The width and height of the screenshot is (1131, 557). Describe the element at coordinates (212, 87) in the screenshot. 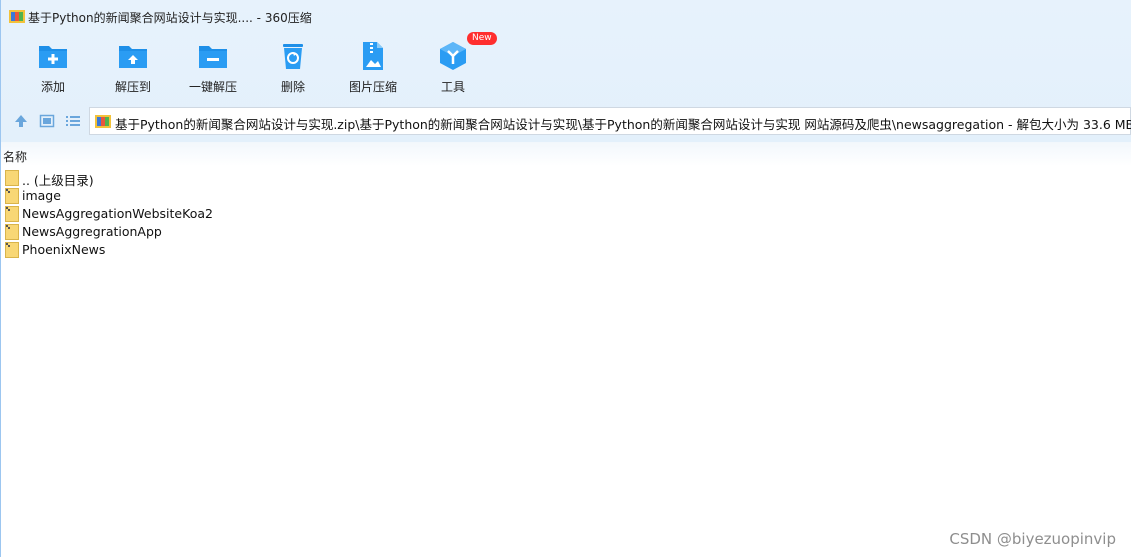

I see `one-click-extract-label: 一键解压` at that location.